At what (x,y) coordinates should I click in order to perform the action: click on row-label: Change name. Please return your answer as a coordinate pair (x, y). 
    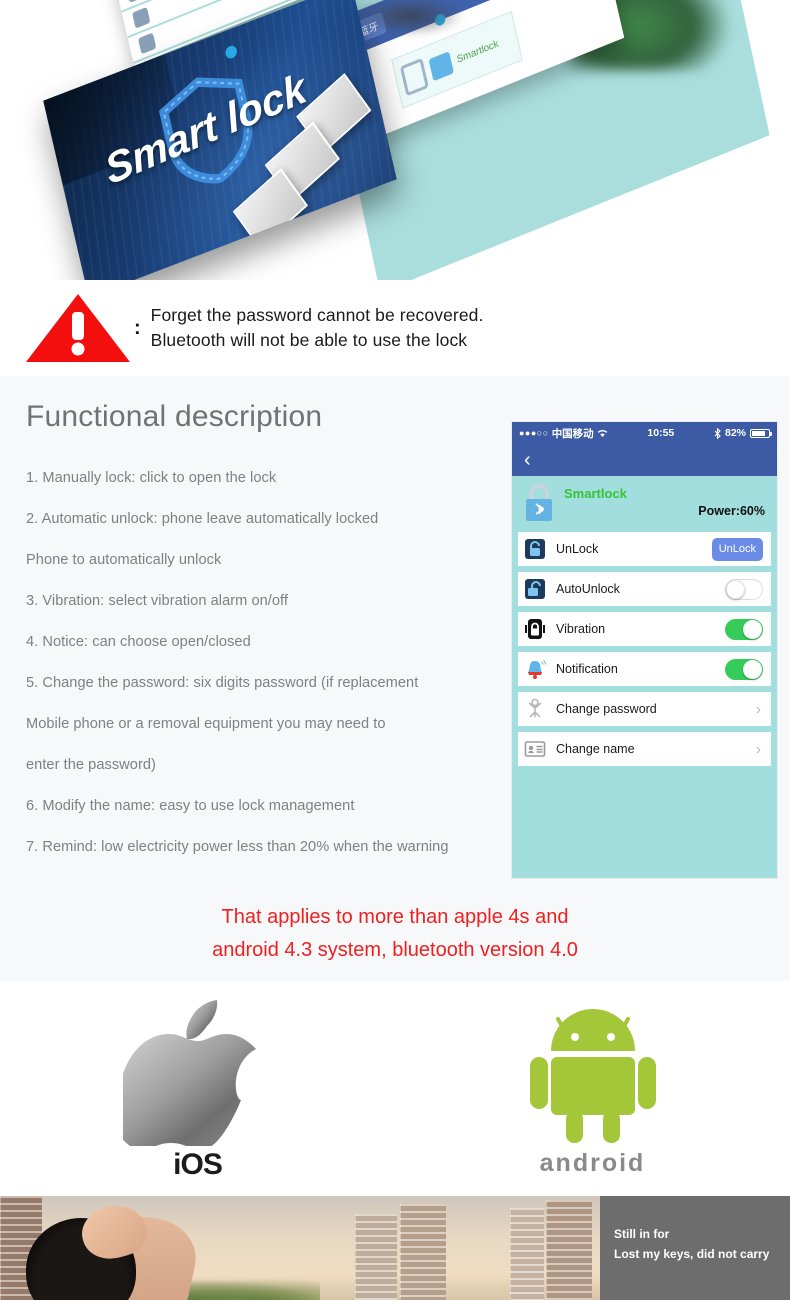
    Looking at the image, I should click on (595, 749).